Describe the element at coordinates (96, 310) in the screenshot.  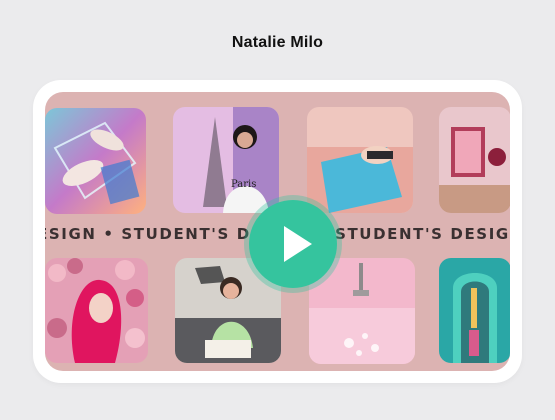
I see `flower-wall-thumbnail` at that location.